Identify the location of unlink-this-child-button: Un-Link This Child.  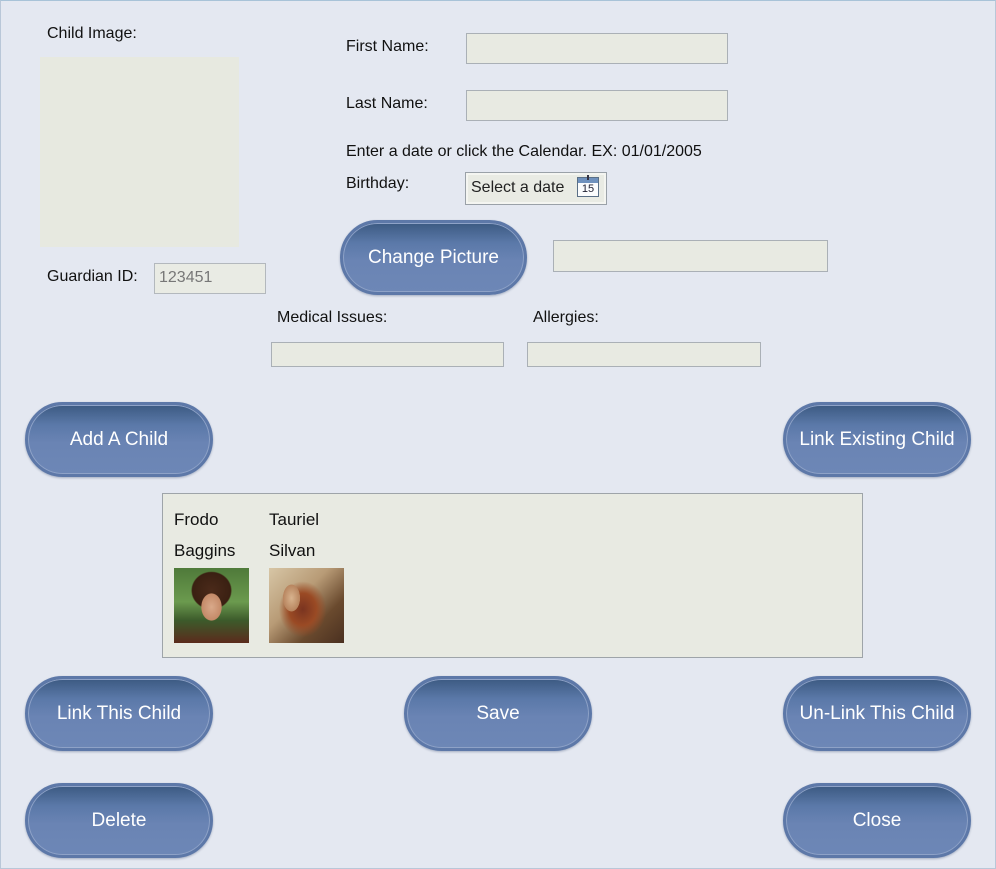
(877, 713).